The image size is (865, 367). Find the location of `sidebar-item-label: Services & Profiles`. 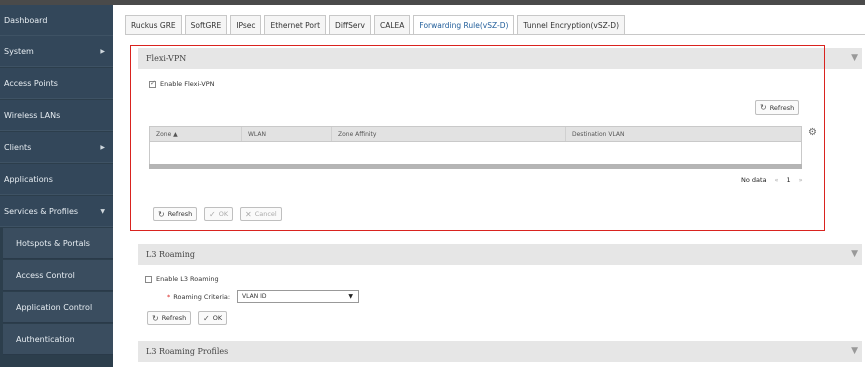

sidebar-item-label: Services & Profiles is located at coordinates (41, 211).